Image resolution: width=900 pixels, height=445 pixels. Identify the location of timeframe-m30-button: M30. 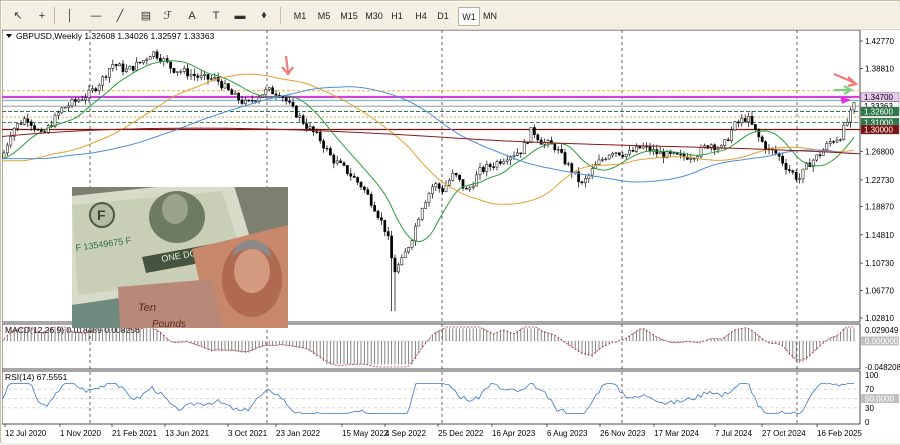
(374, 15).